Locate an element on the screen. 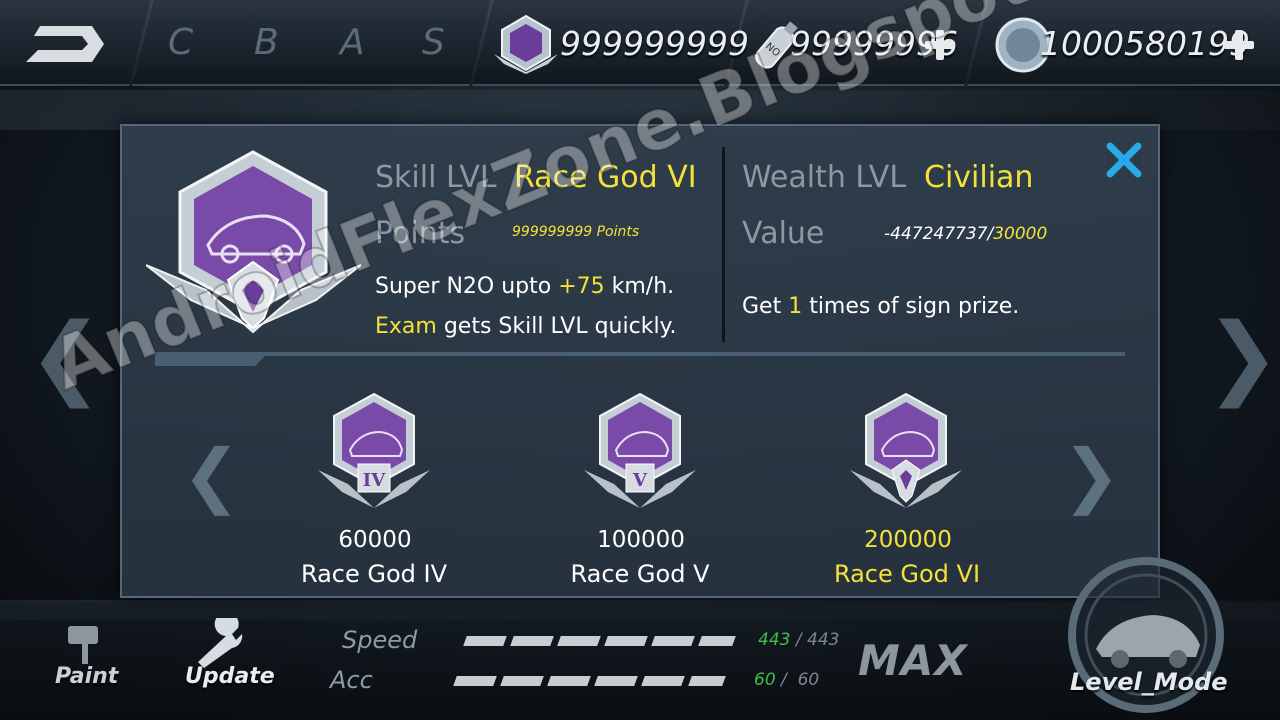 The height and width of the screenshot is (720, 1280). close-icon is located at coordinates (1124, 160).